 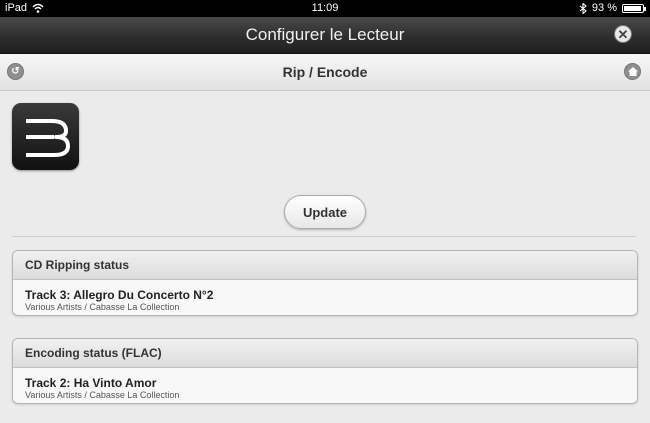 I want to click on encoding-track-title: Track 2: Ha Vinto Amor, so click(x=91, y=383).